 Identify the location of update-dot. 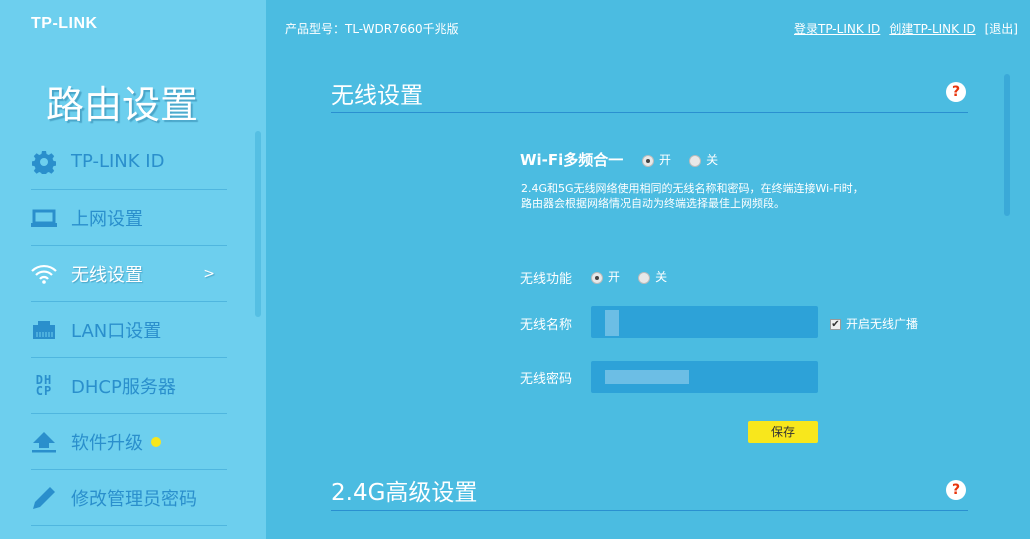
(156, 441).